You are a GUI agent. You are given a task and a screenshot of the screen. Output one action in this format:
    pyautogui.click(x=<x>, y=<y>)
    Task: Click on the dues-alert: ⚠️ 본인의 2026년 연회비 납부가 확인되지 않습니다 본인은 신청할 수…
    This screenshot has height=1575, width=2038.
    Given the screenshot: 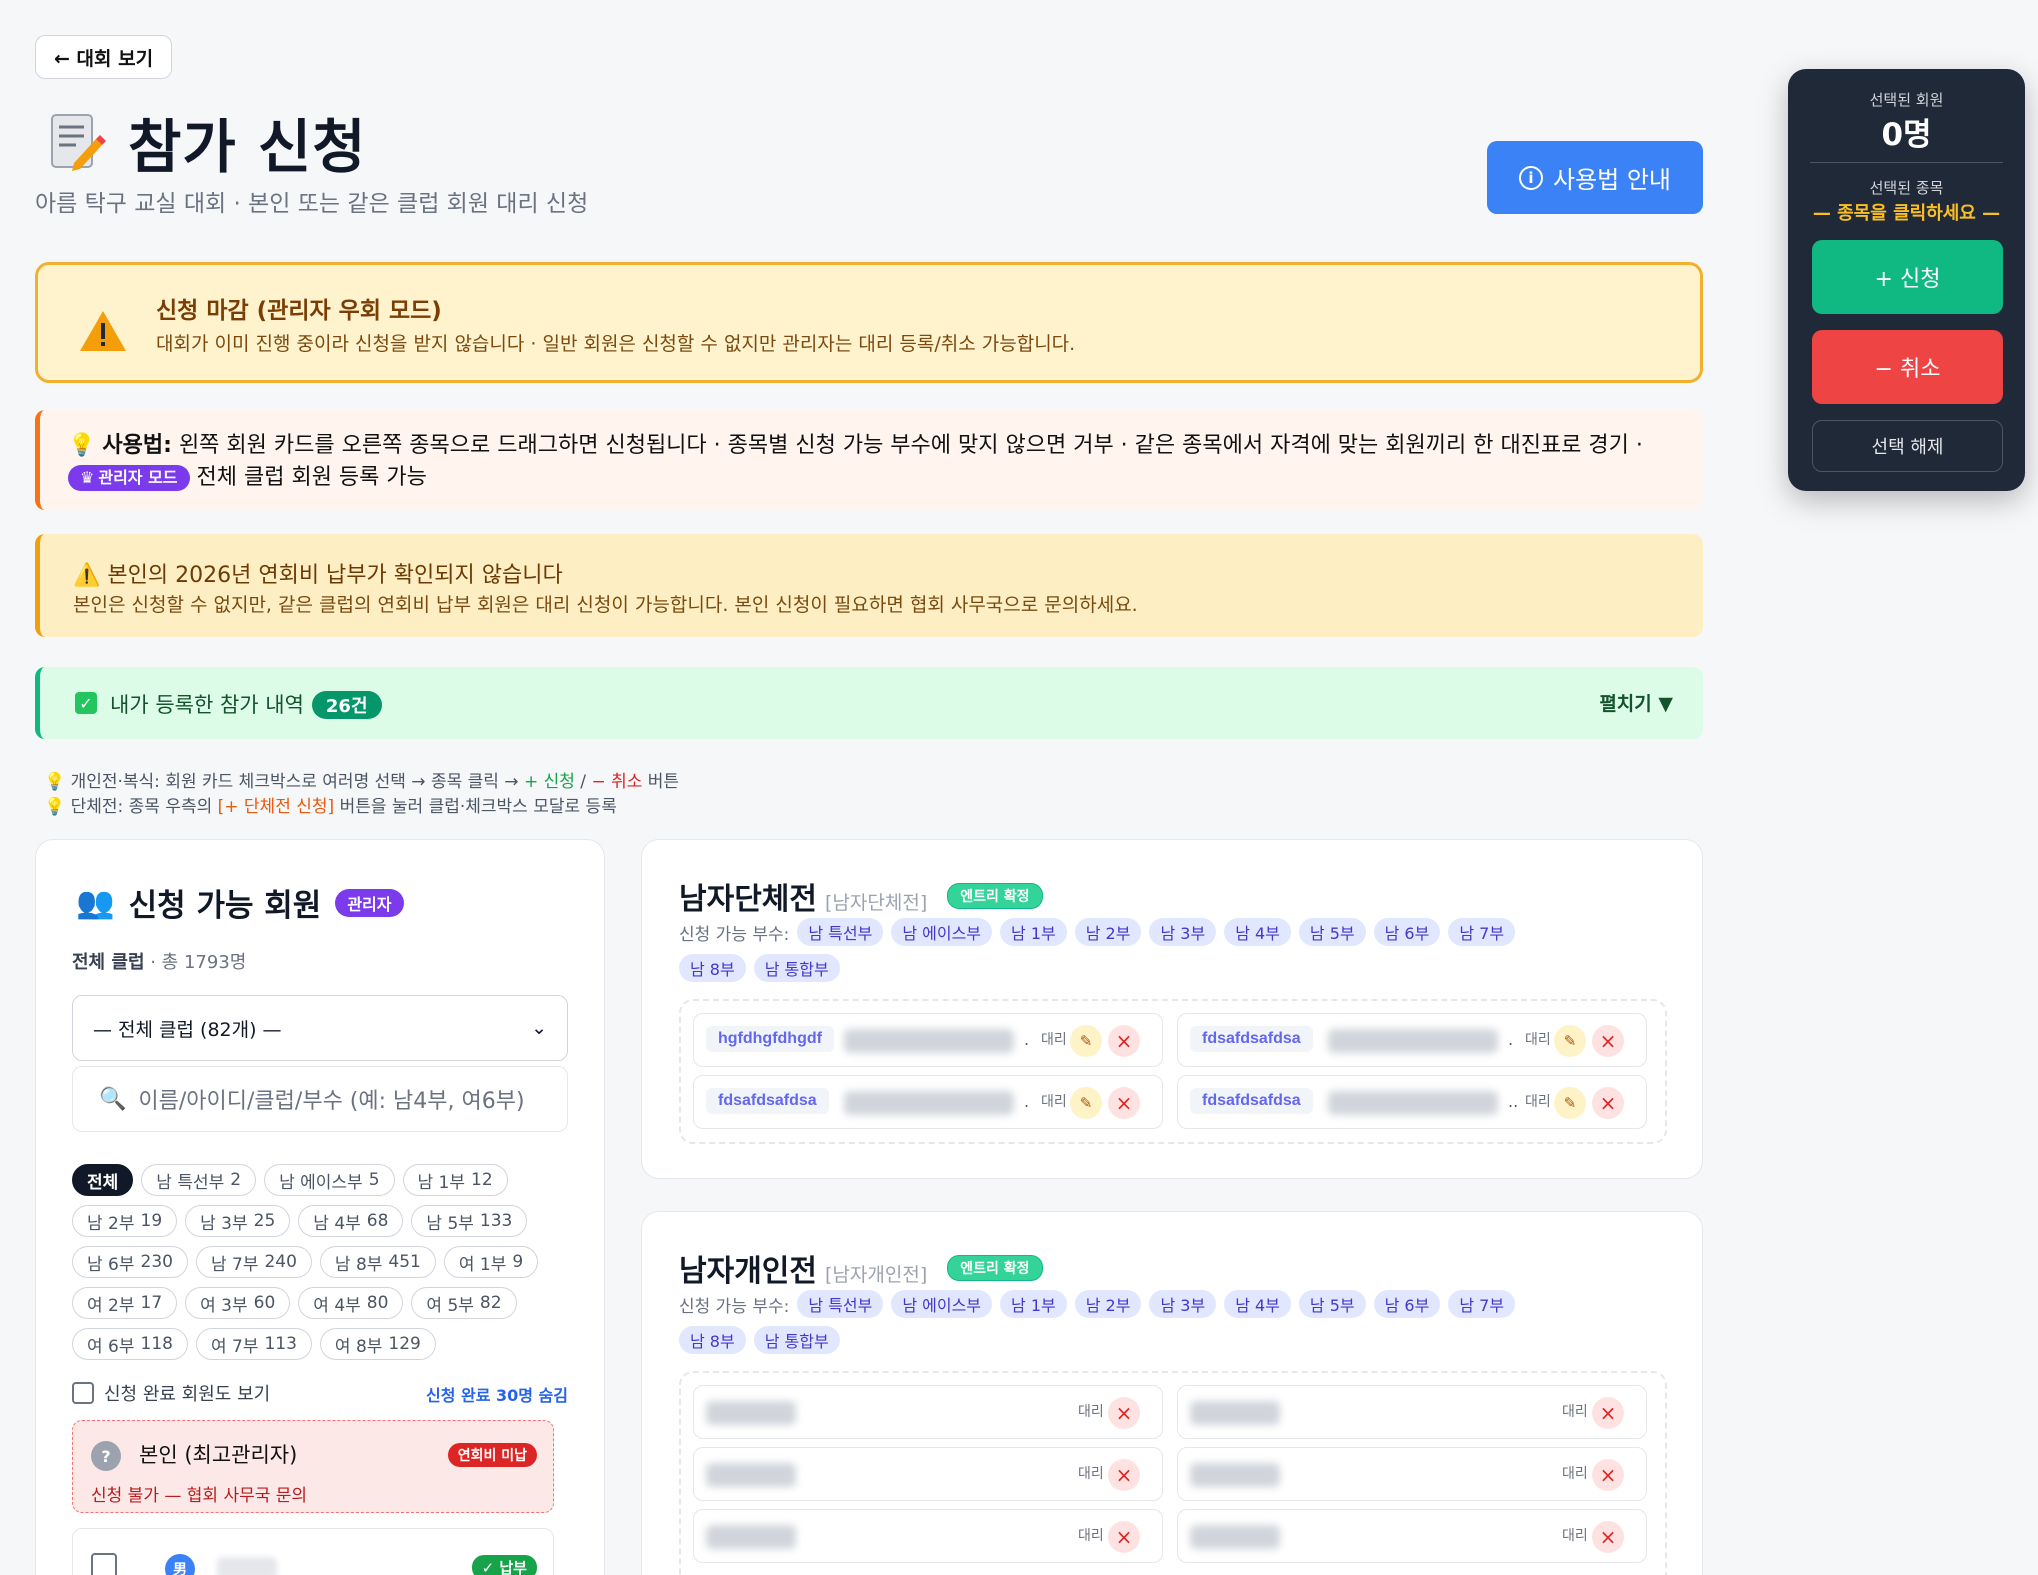 What is the action you would take?
    pyautogui.click(x=869, y=585)
    